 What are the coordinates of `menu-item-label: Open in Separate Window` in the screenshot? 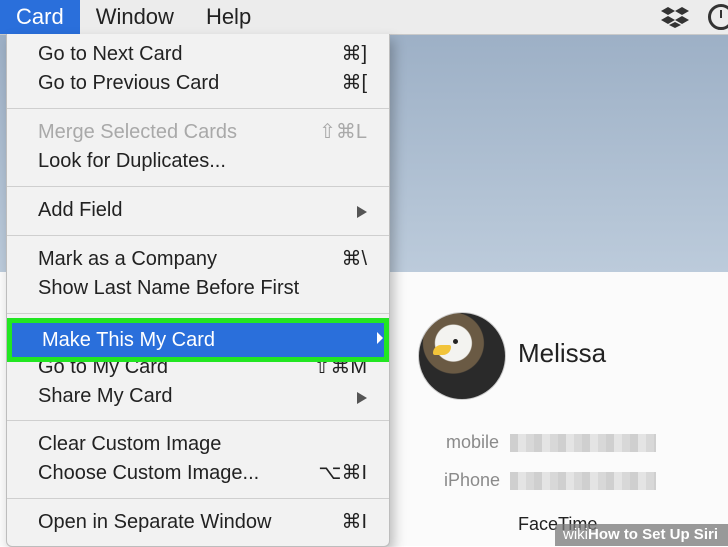 It's located at (155, 522).